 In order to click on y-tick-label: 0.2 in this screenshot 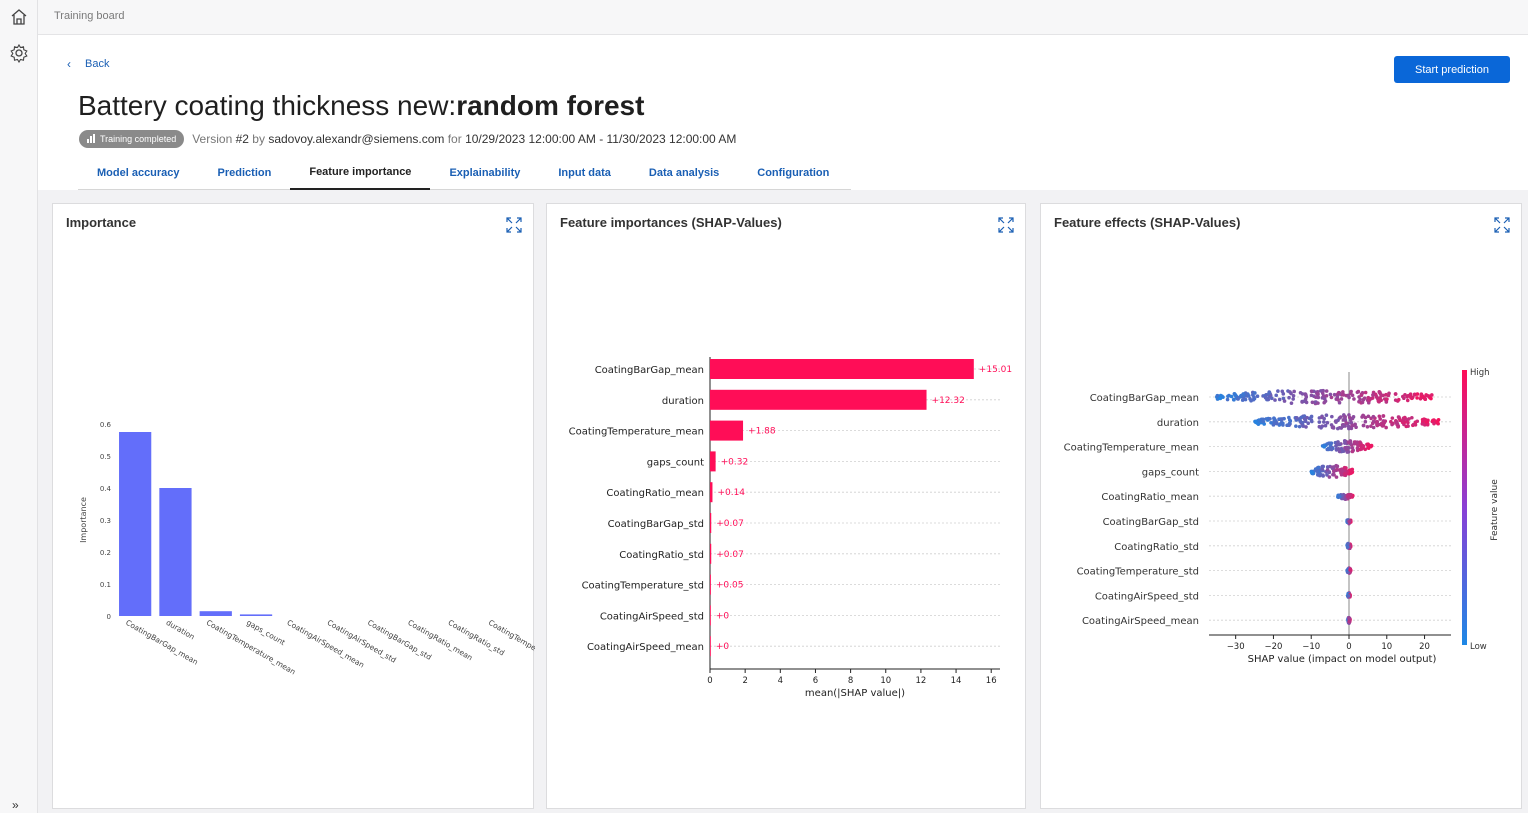, I will do `click(105, 553)`.